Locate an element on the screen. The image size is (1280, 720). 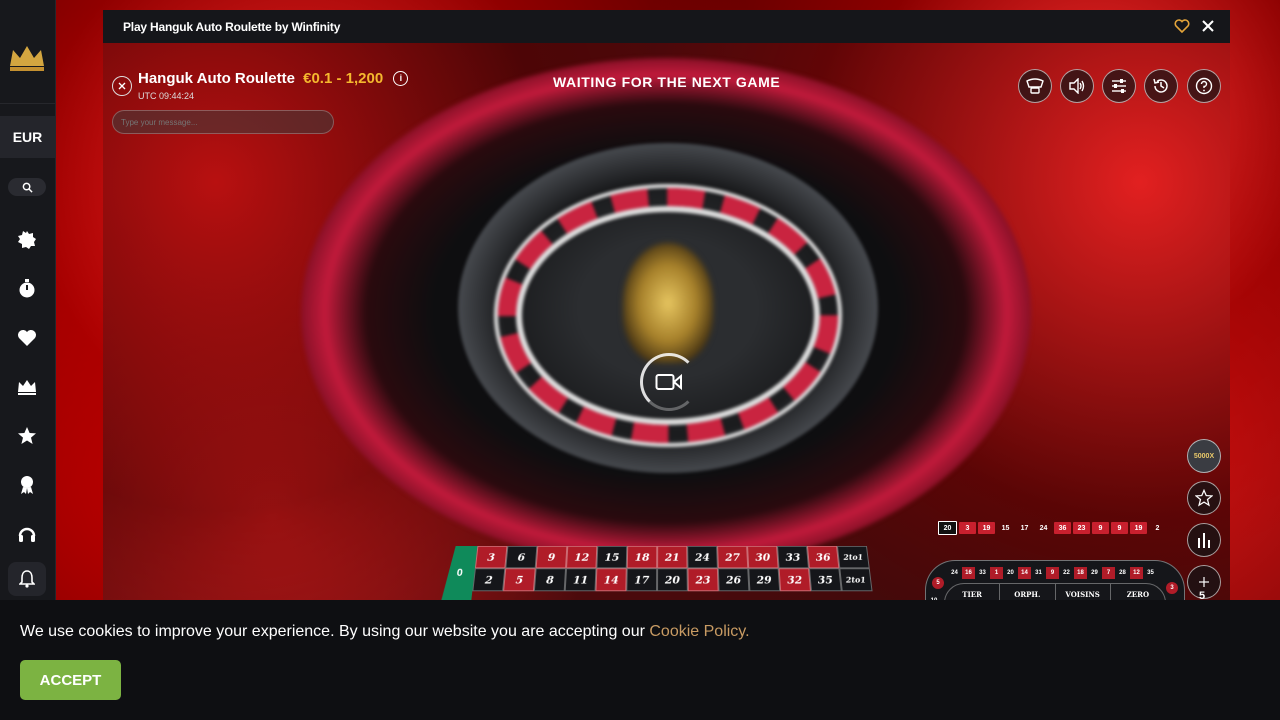
game-titlebar: Play Hanguk Auto Roulette by Winfinity is located at coordinates (666, 26).